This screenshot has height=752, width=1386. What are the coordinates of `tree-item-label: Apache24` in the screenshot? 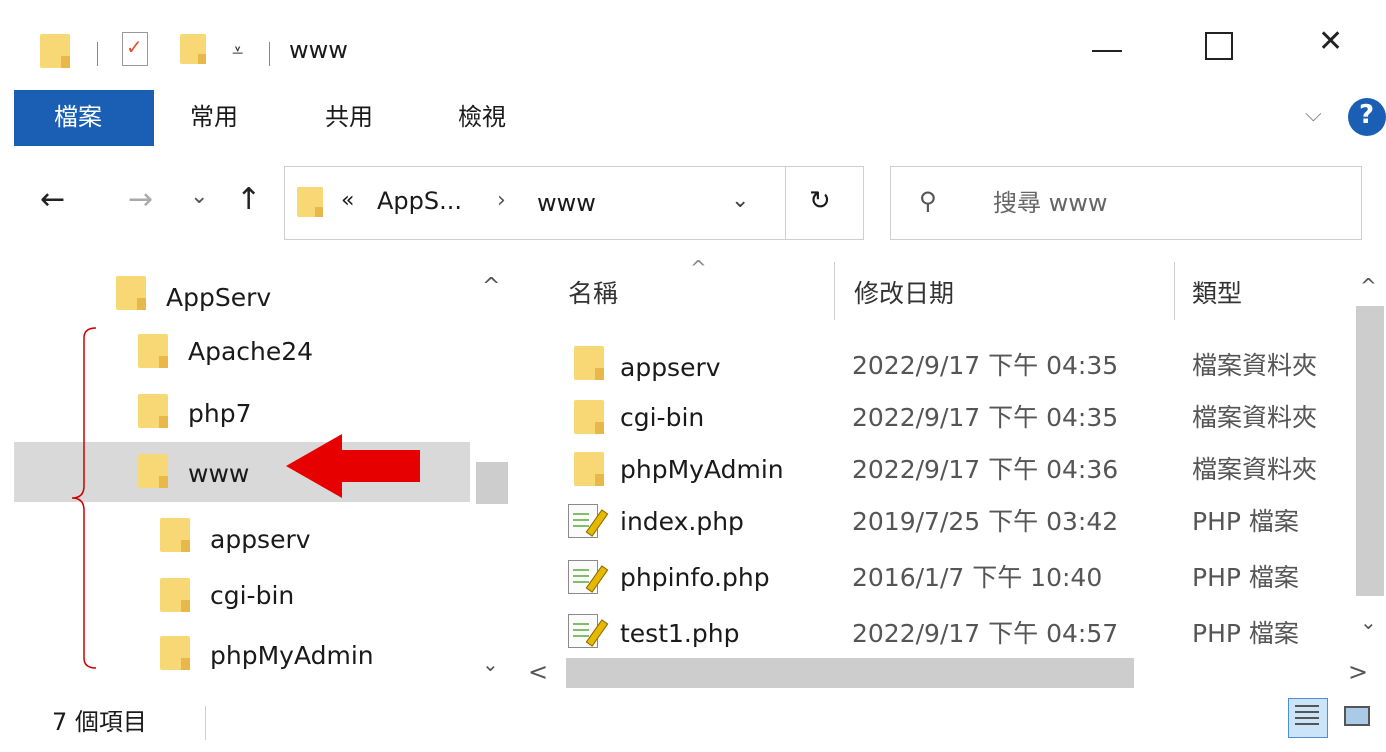 It's located at (251, 351).